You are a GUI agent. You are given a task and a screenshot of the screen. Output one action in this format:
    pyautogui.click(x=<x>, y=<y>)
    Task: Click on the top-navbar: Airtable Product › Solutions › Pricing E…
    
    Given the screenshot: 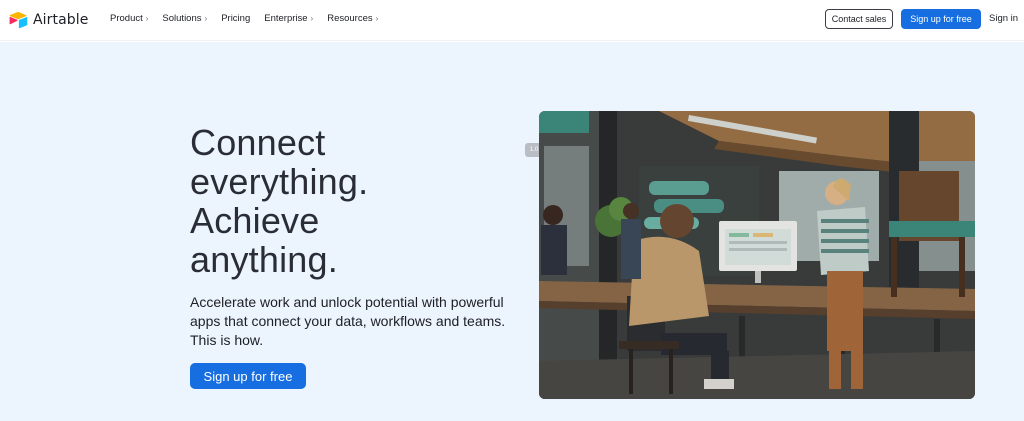 What is the action you would take?
    pyautogui.click(x=512, y=20)
    